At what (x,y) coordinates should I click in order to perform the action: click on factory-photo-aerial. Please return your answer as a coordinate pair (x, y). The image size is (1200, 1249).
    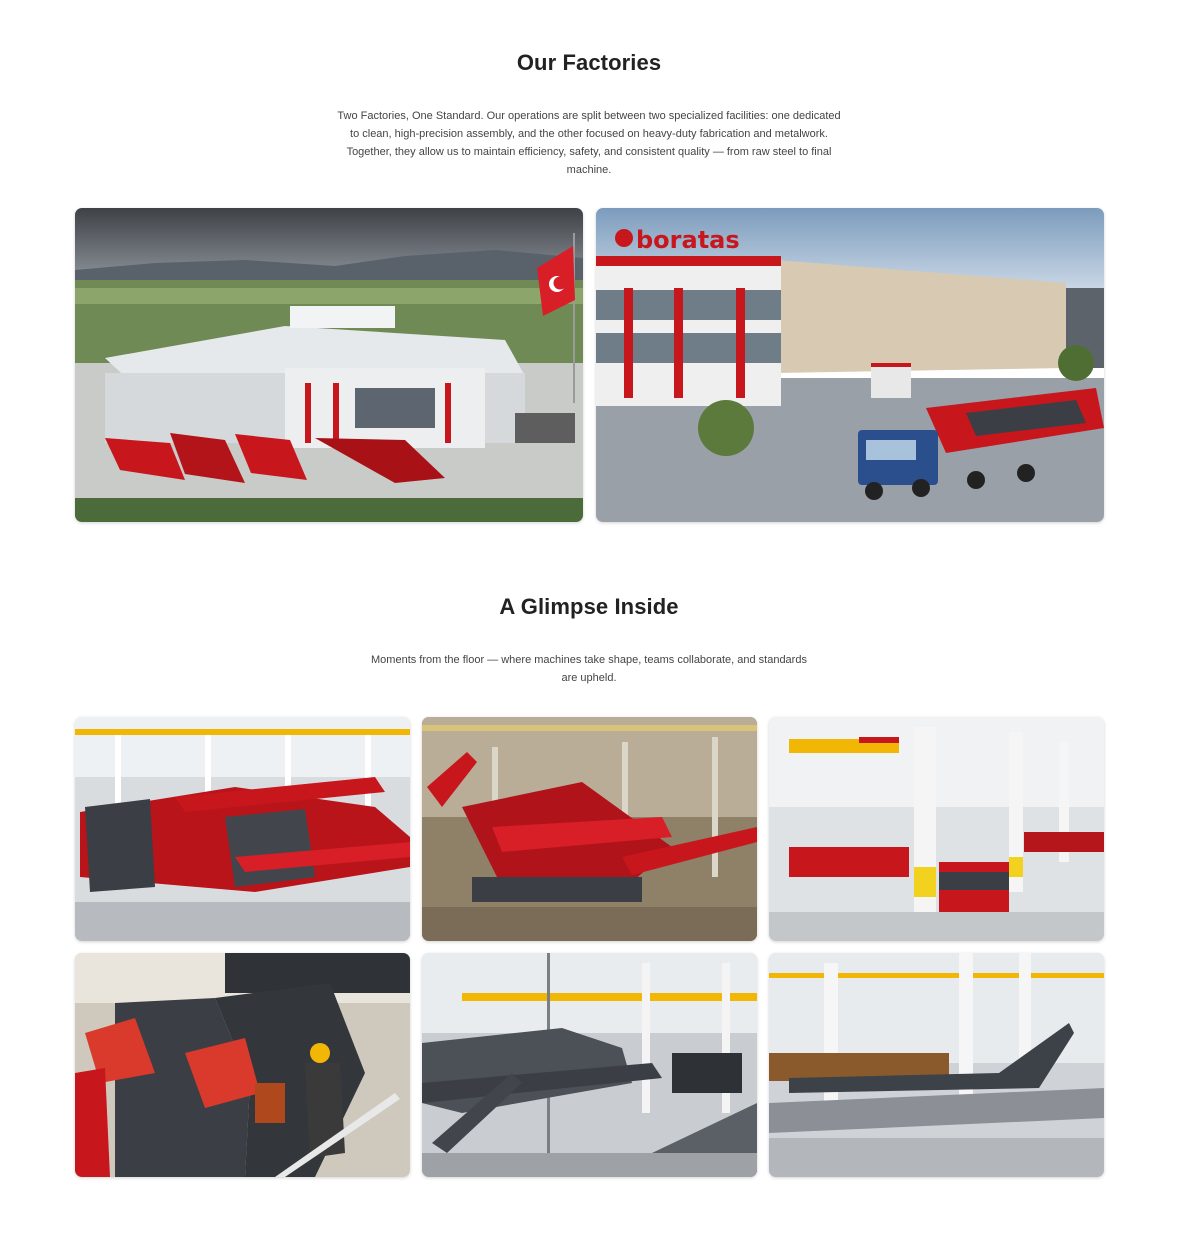
    Looking at the image, I should click on (329, 365).